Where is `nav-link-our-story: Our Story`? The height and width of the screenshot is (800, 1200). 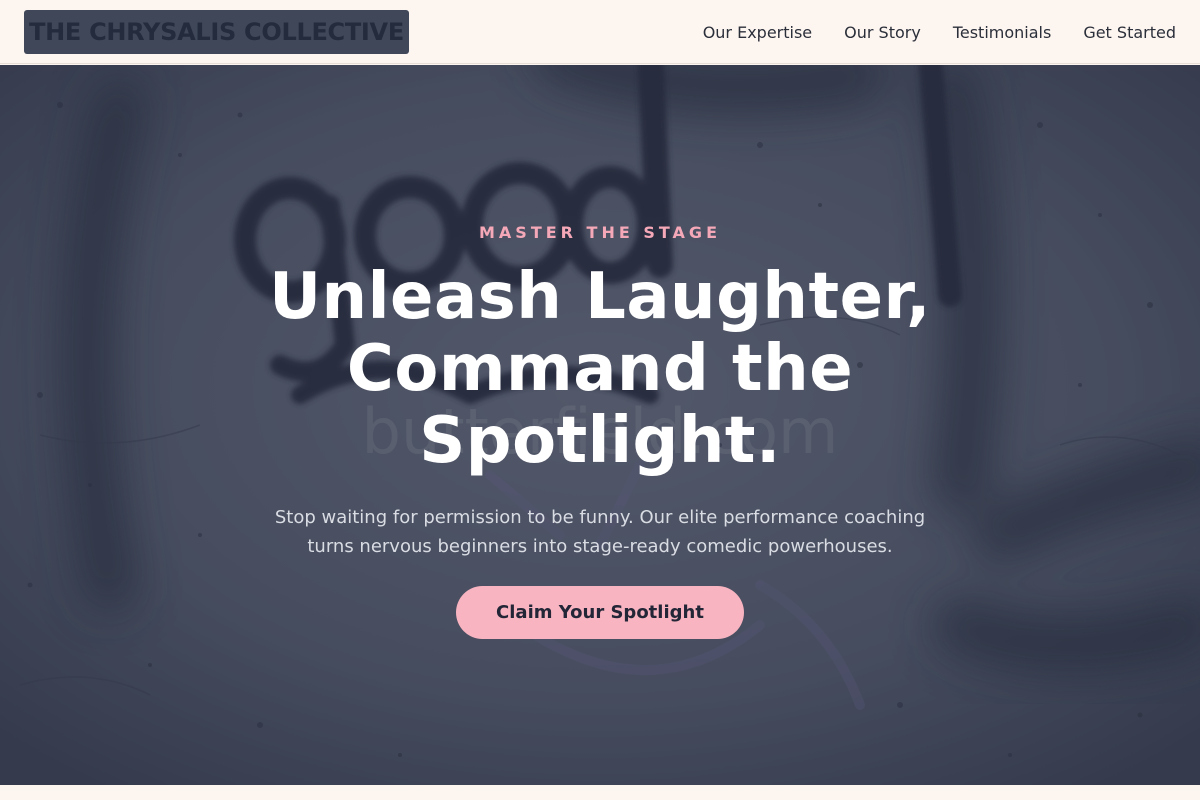 nav-link-our-story: Our Story is located at coordinates (882, 32).